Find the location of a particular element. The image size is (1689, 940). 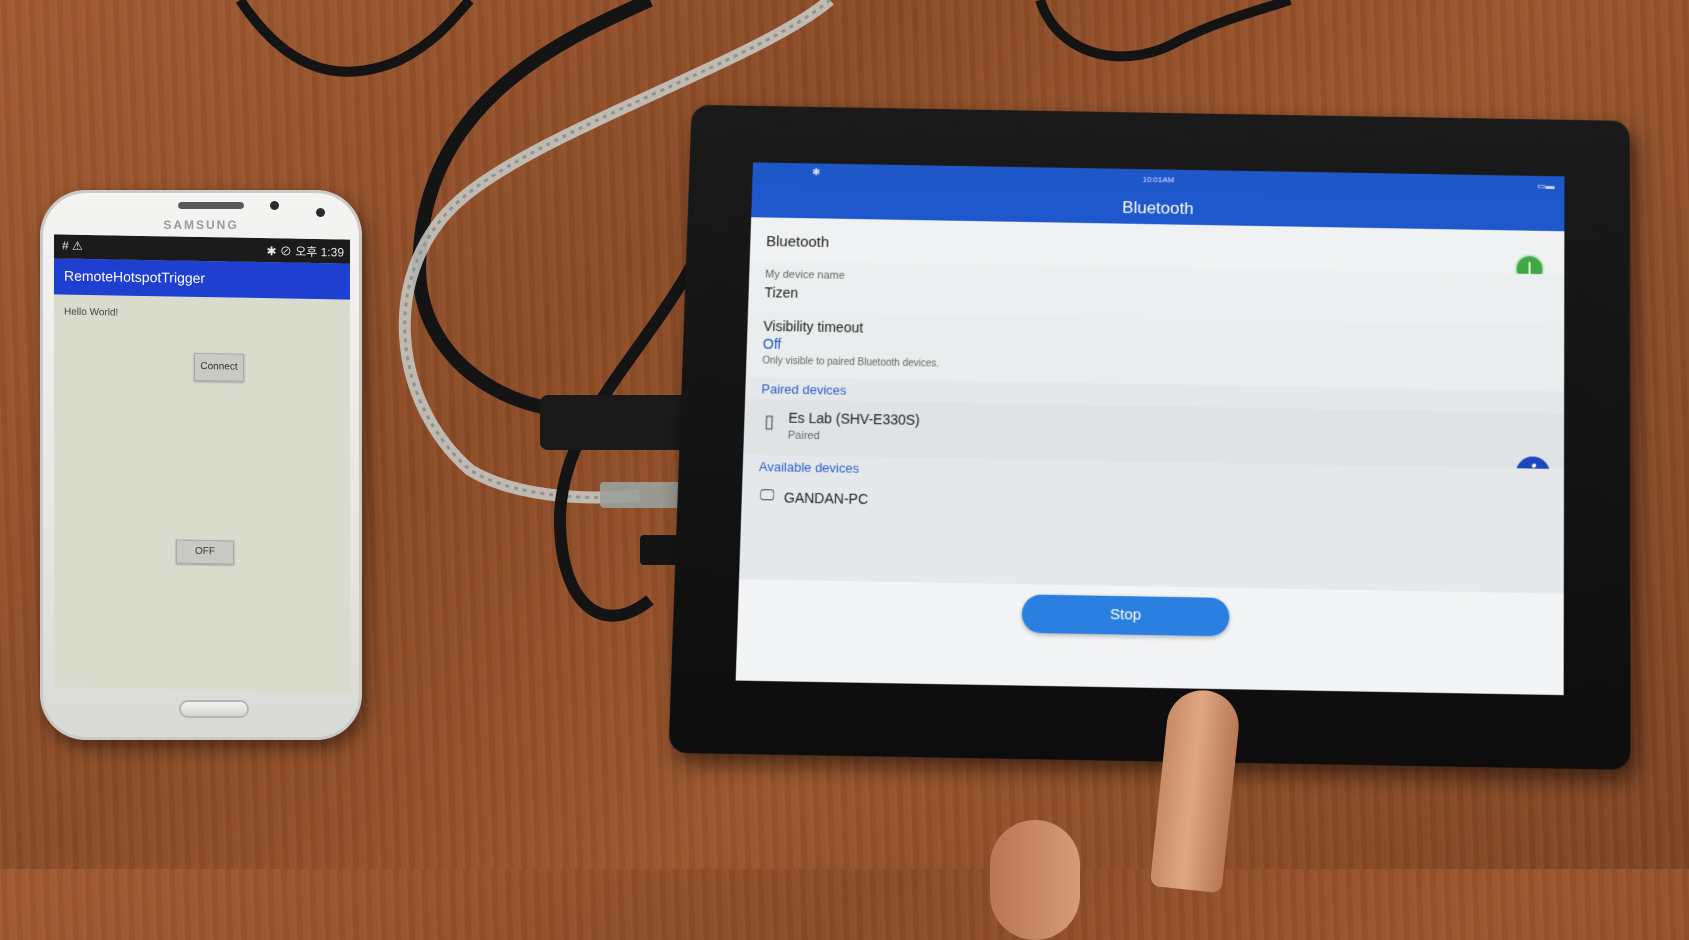

phone-status-left: # ⚠ is located at coordinates (72, 245).